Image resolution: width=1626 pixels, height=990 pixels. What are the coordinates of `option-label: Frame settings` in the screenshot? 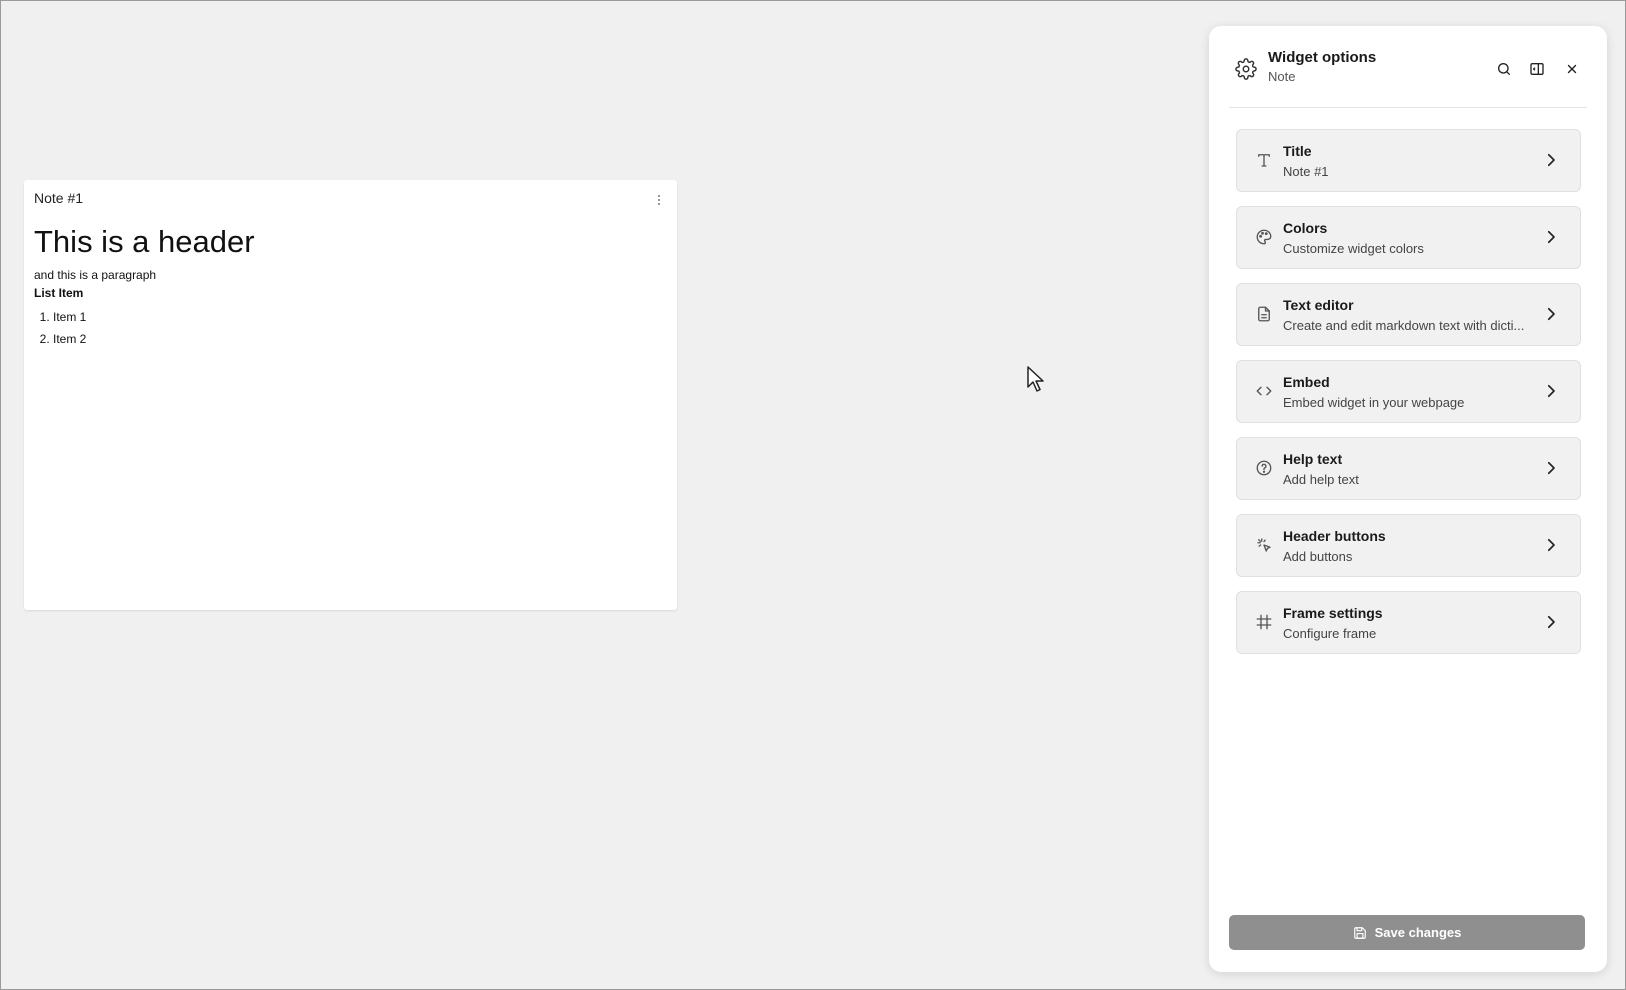 It's located at (1333, 613).